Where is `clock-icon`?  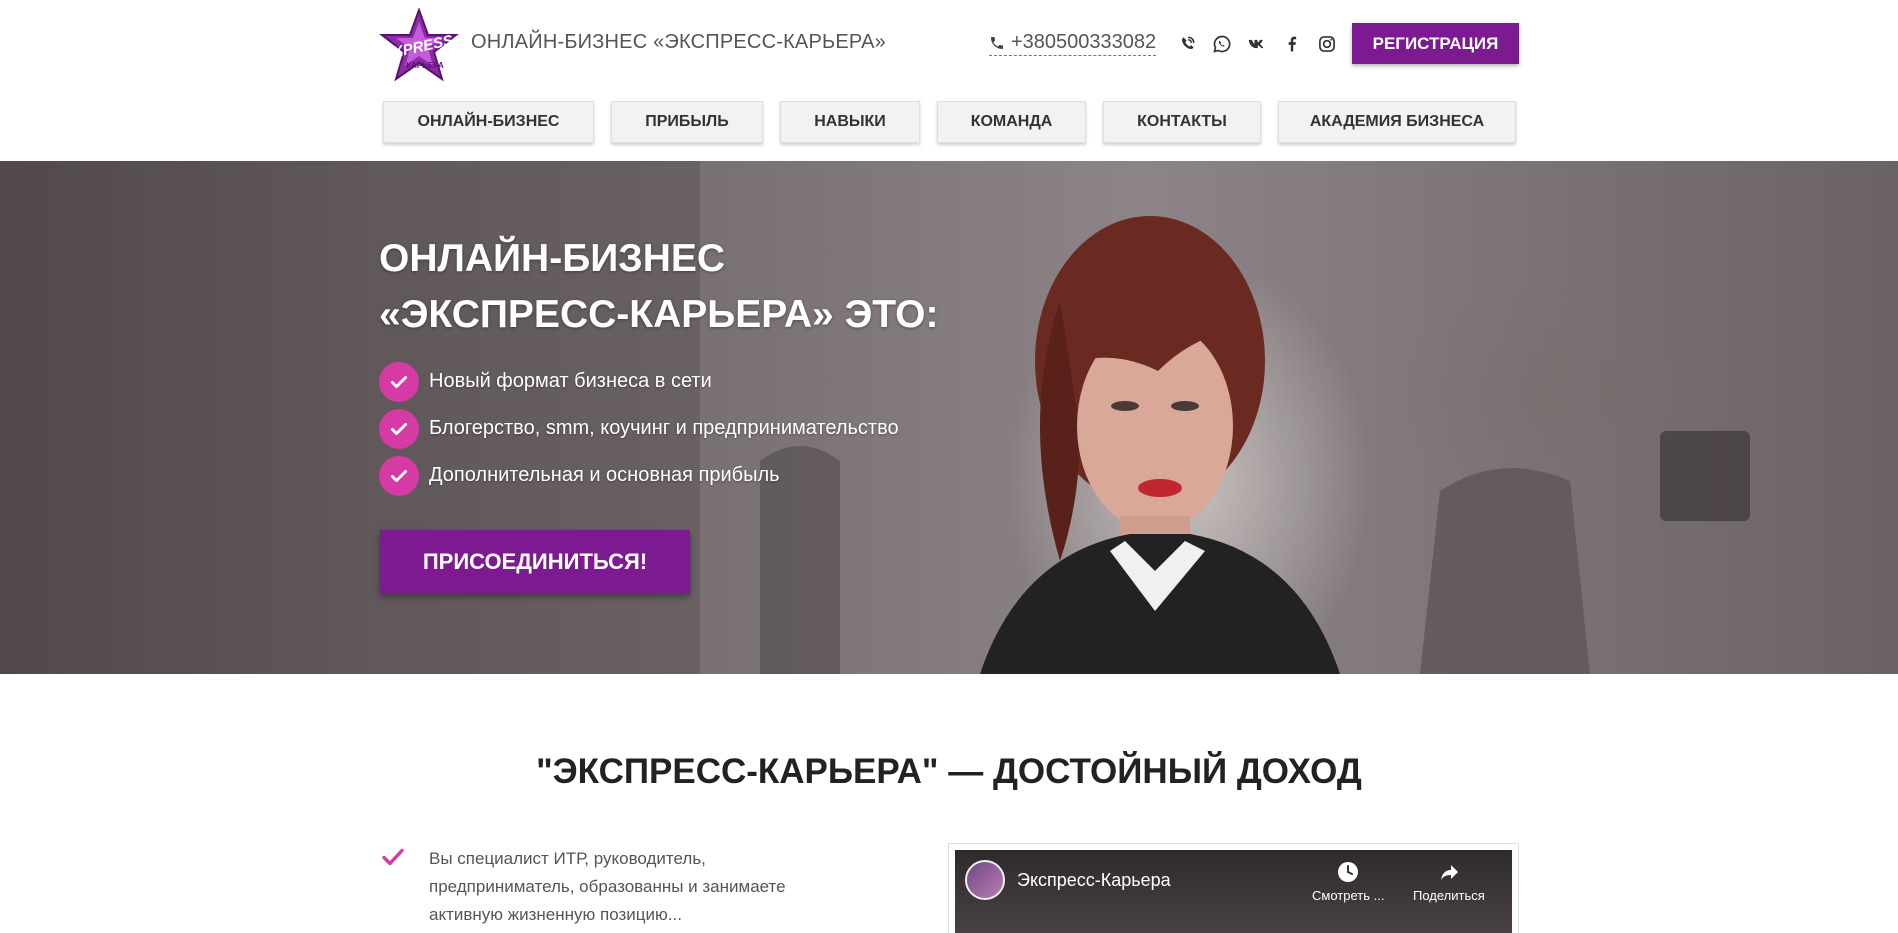 clock-icon is located at coordinates (1348, 872).